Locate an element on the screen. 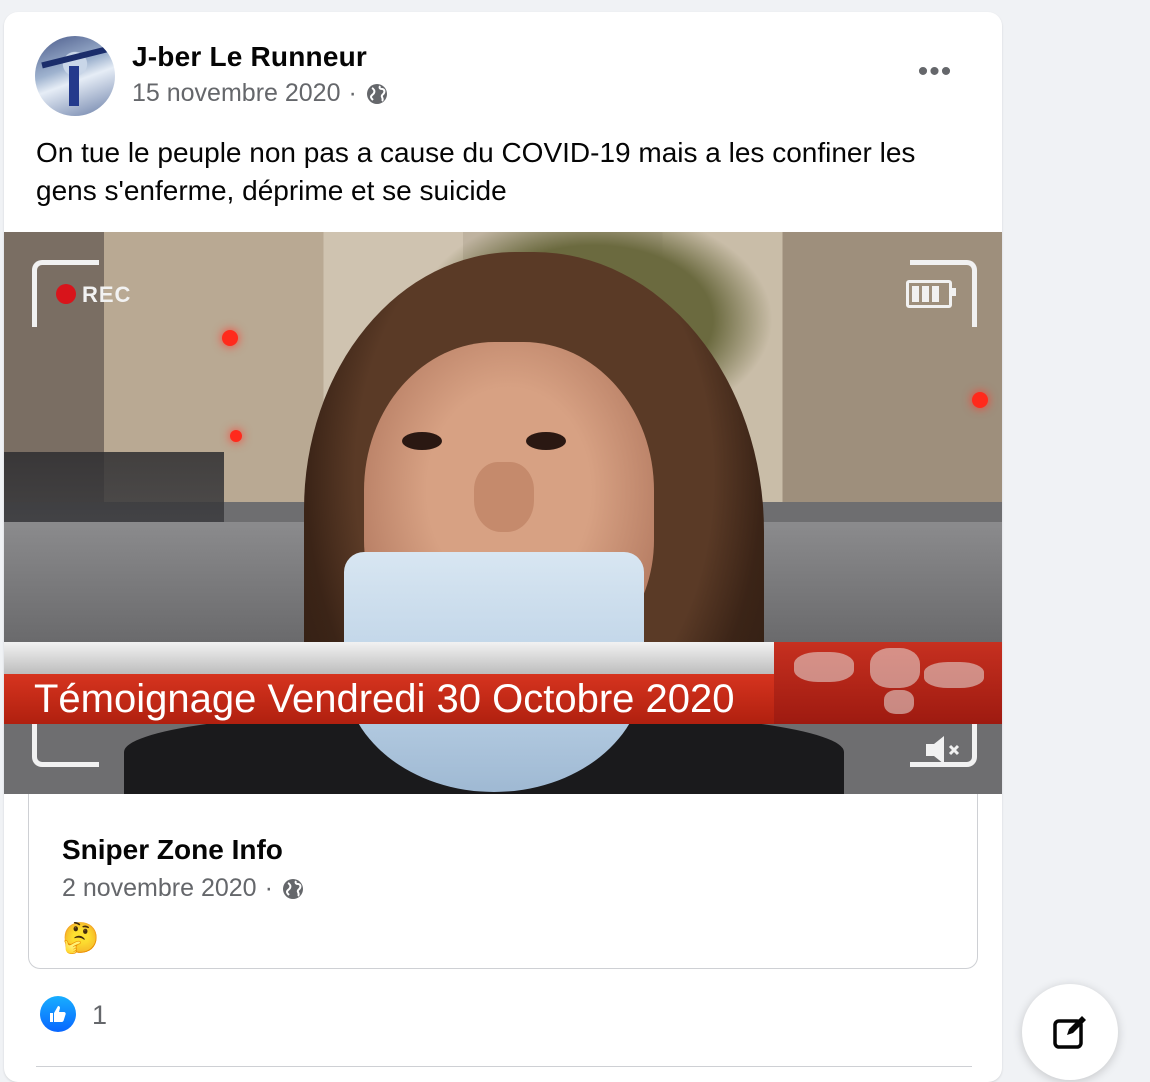 The image size is (1150, 1082). author-avatar is located at coordinates (75, 76).